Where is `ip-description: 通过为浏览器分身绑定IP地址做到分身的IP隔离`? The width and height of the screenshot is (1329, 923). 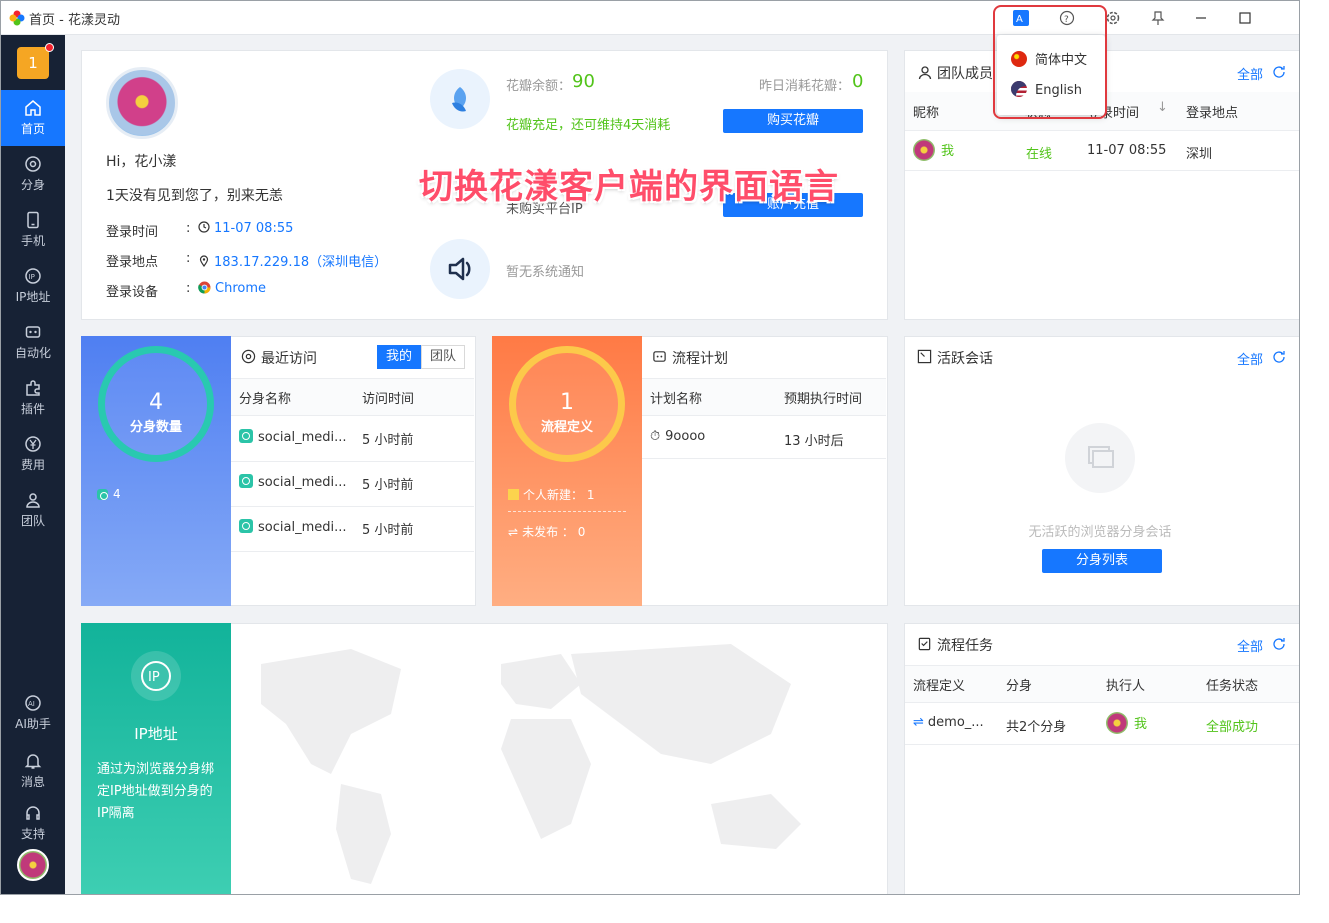 ip-description: 通过为浏览器分身绑定IP地址做到分身的IP隔离 is located at coordinates (156, 791).